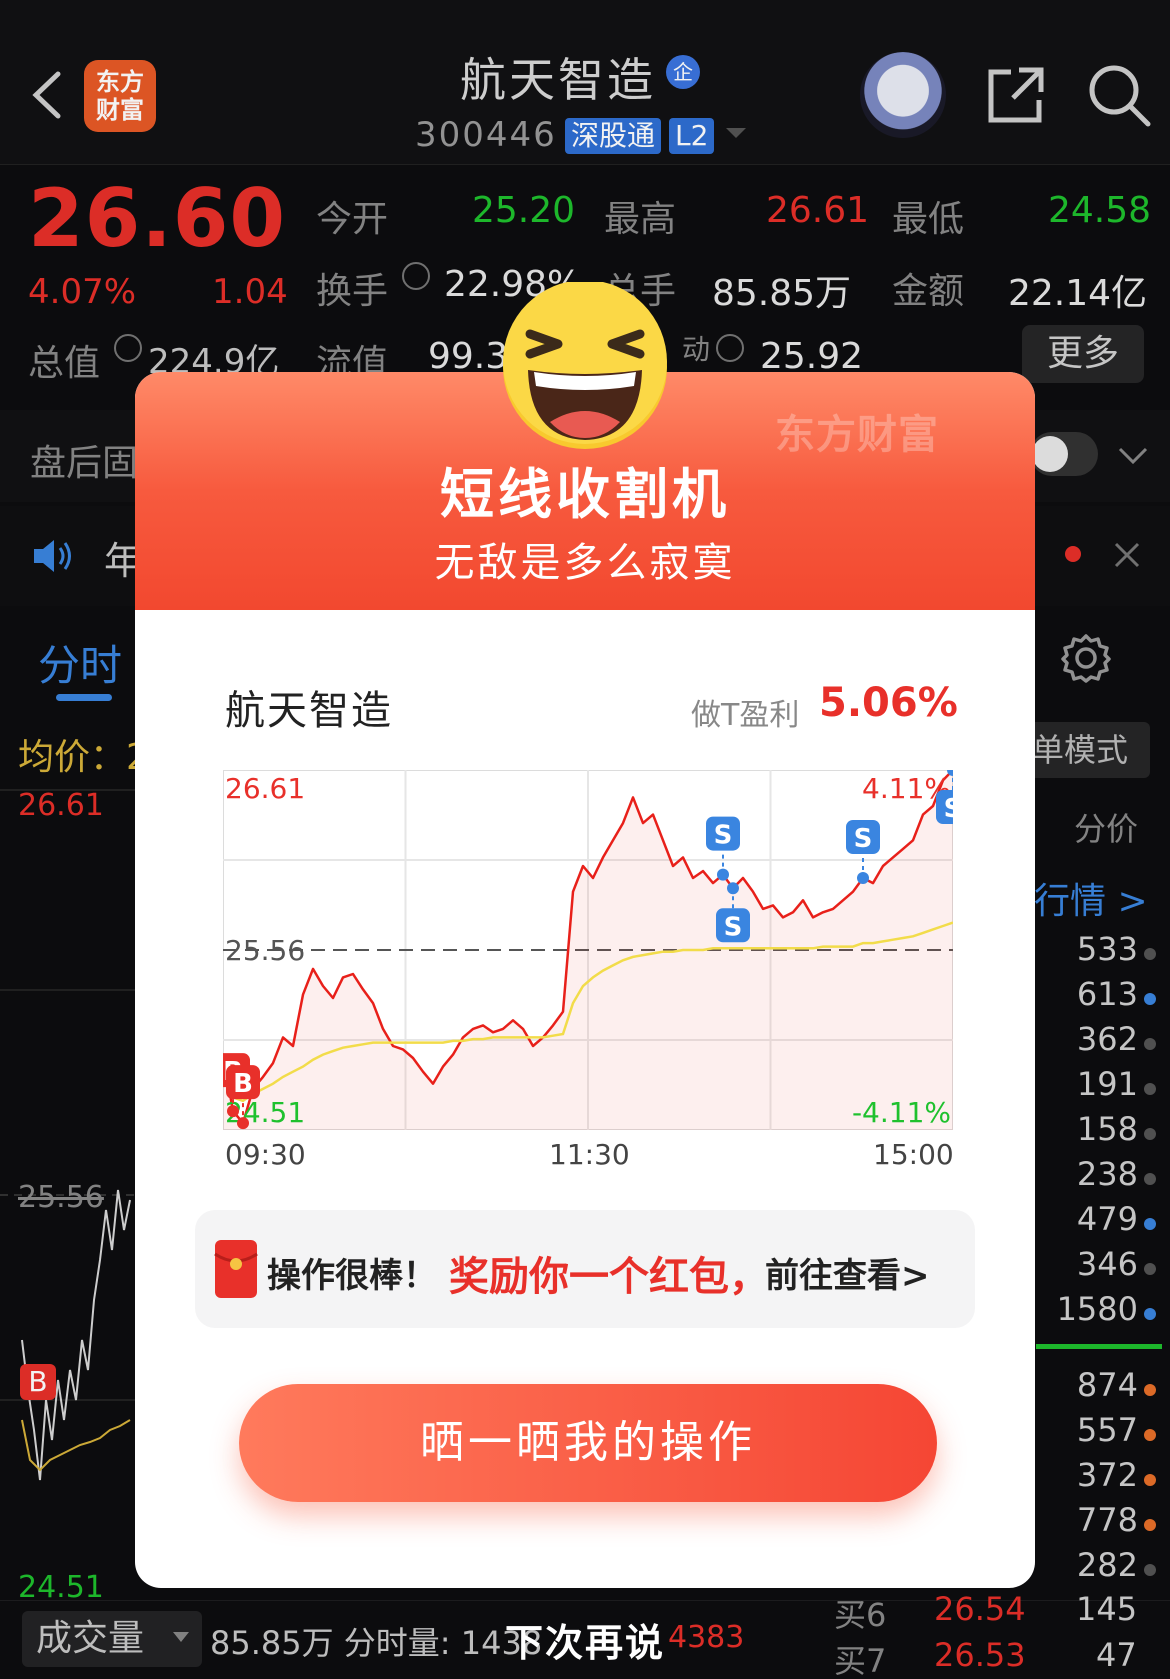  What do you see at coordinates (243, 1084) in the screenshot?
I see `buy-marker-label: B` at bounding box center [243, 1084].